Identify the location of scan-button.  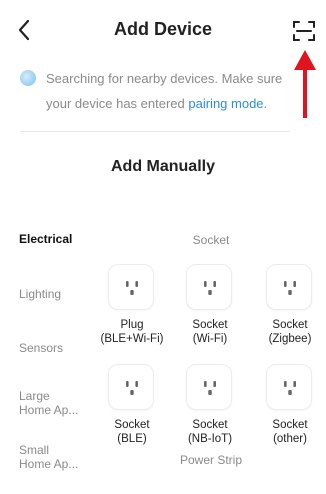
(304, 31).